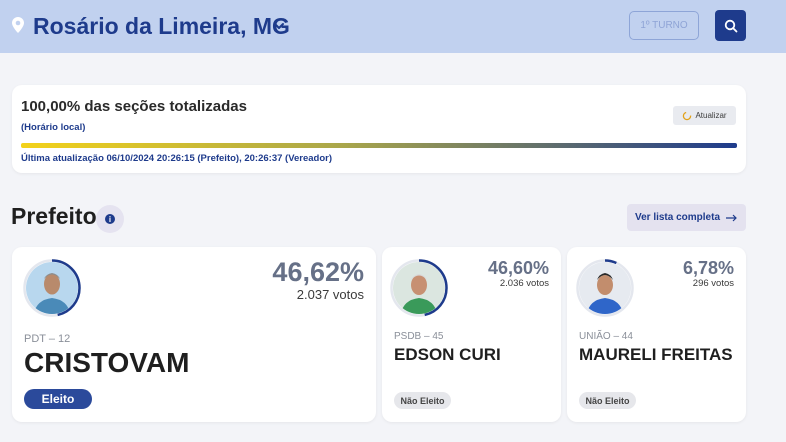 The height and width of the screenshot is (442, 786). I want to click on party-number: UNIÃO – 44, so click(606, 336).